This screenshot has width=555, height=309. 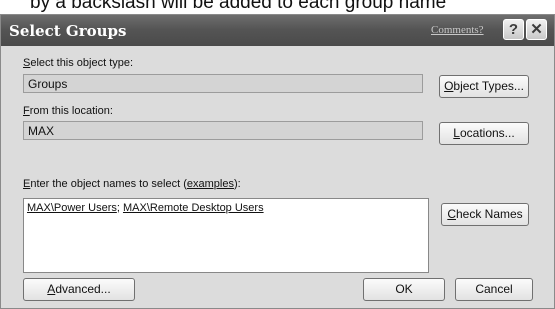 I want to click on help-button: ?, so click(x=513, y=29).